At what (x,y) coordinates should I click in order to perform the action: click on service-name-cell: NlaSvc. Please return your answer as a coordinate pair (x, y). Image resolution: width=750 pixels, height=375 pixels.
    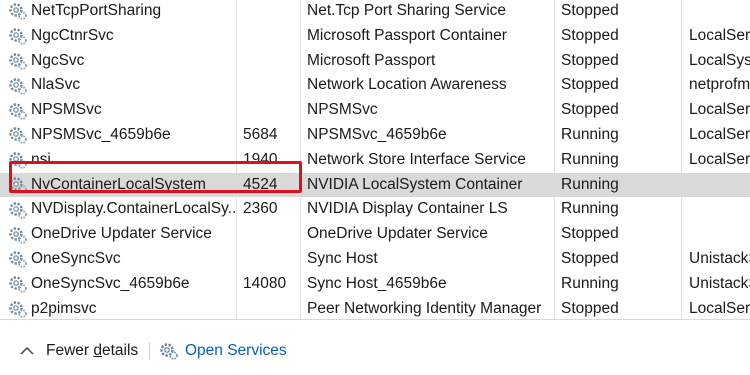
    Looking at the image, I should click on (122, 85).